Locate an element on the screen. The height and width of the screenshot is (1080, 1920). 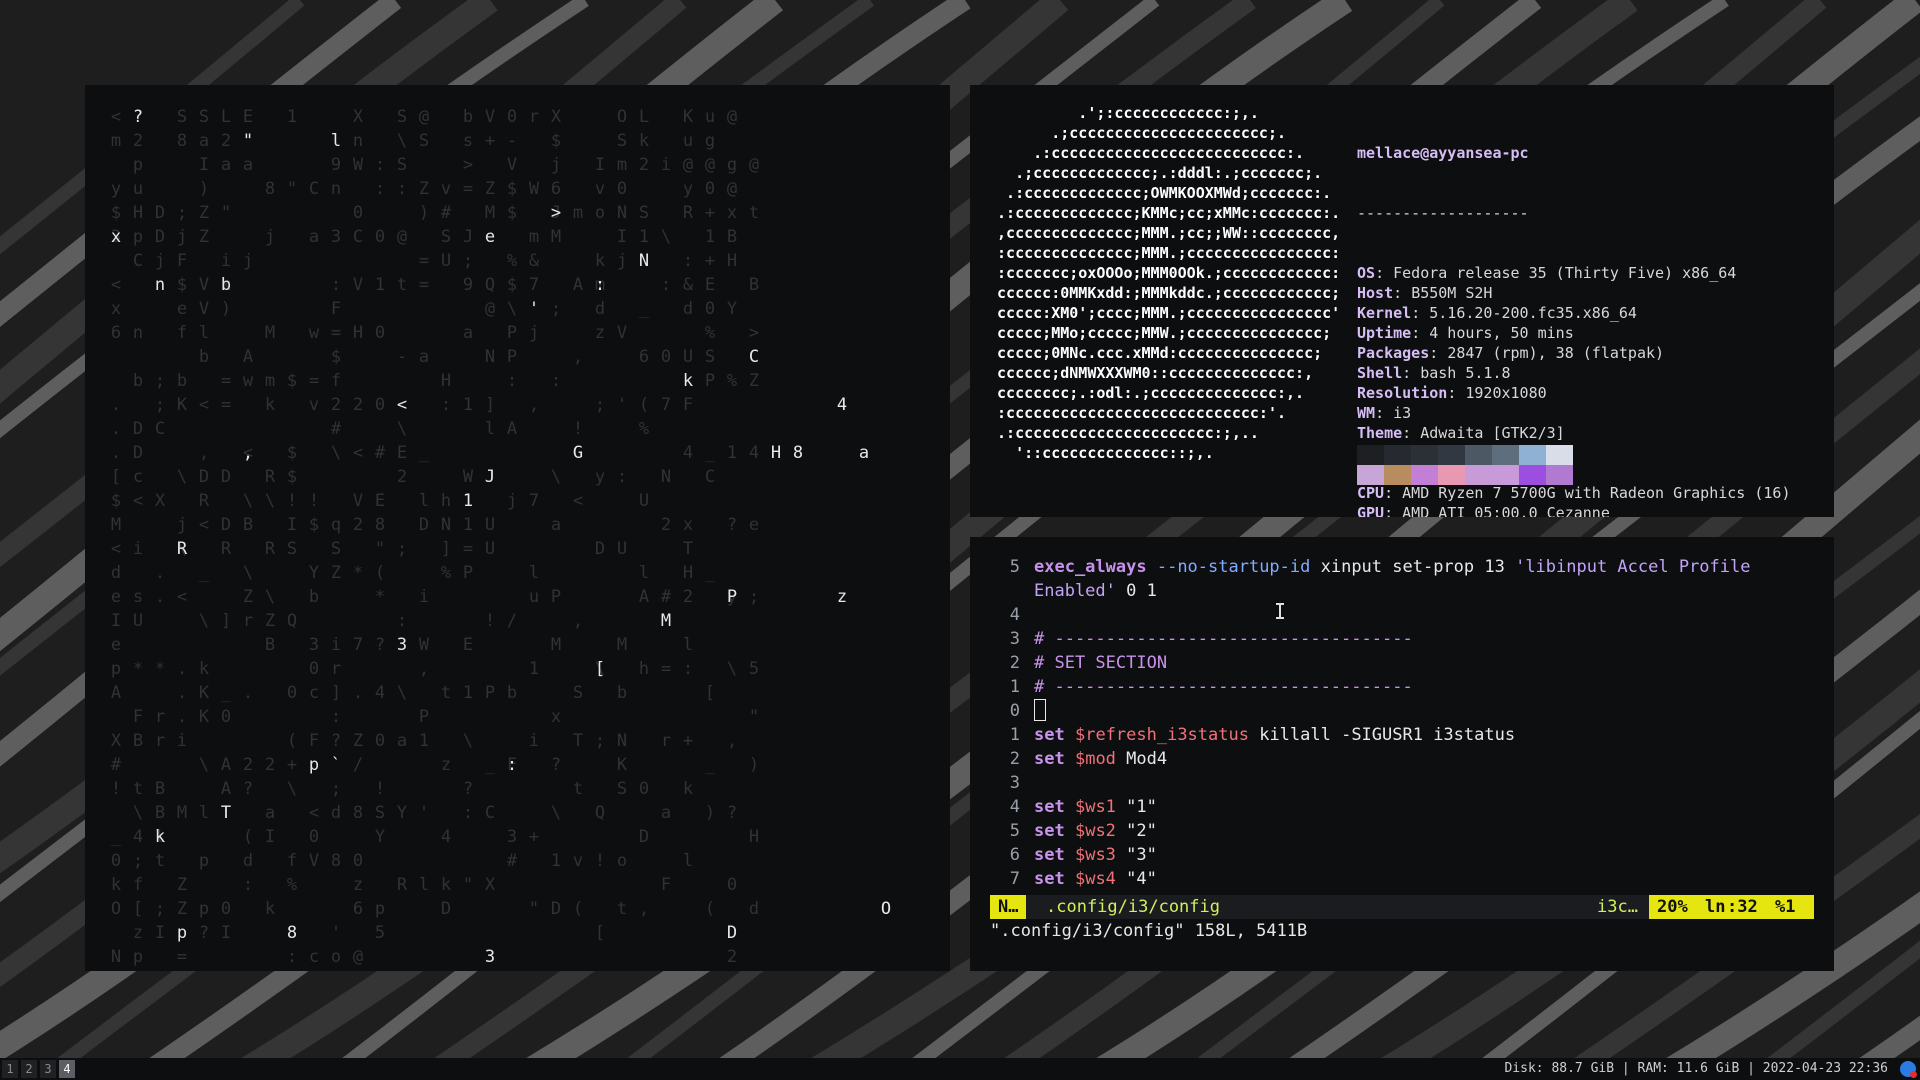
workspace-button-4: 4 is located at coordinates (67, 1069).